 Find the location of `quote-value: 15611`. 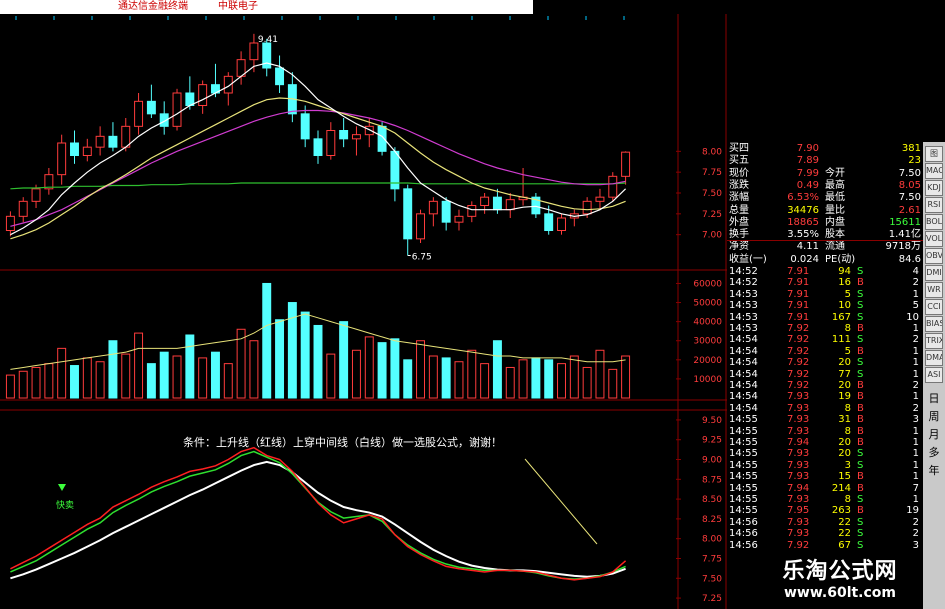

quote-value: 15611 is located at coordinates (905, 222).